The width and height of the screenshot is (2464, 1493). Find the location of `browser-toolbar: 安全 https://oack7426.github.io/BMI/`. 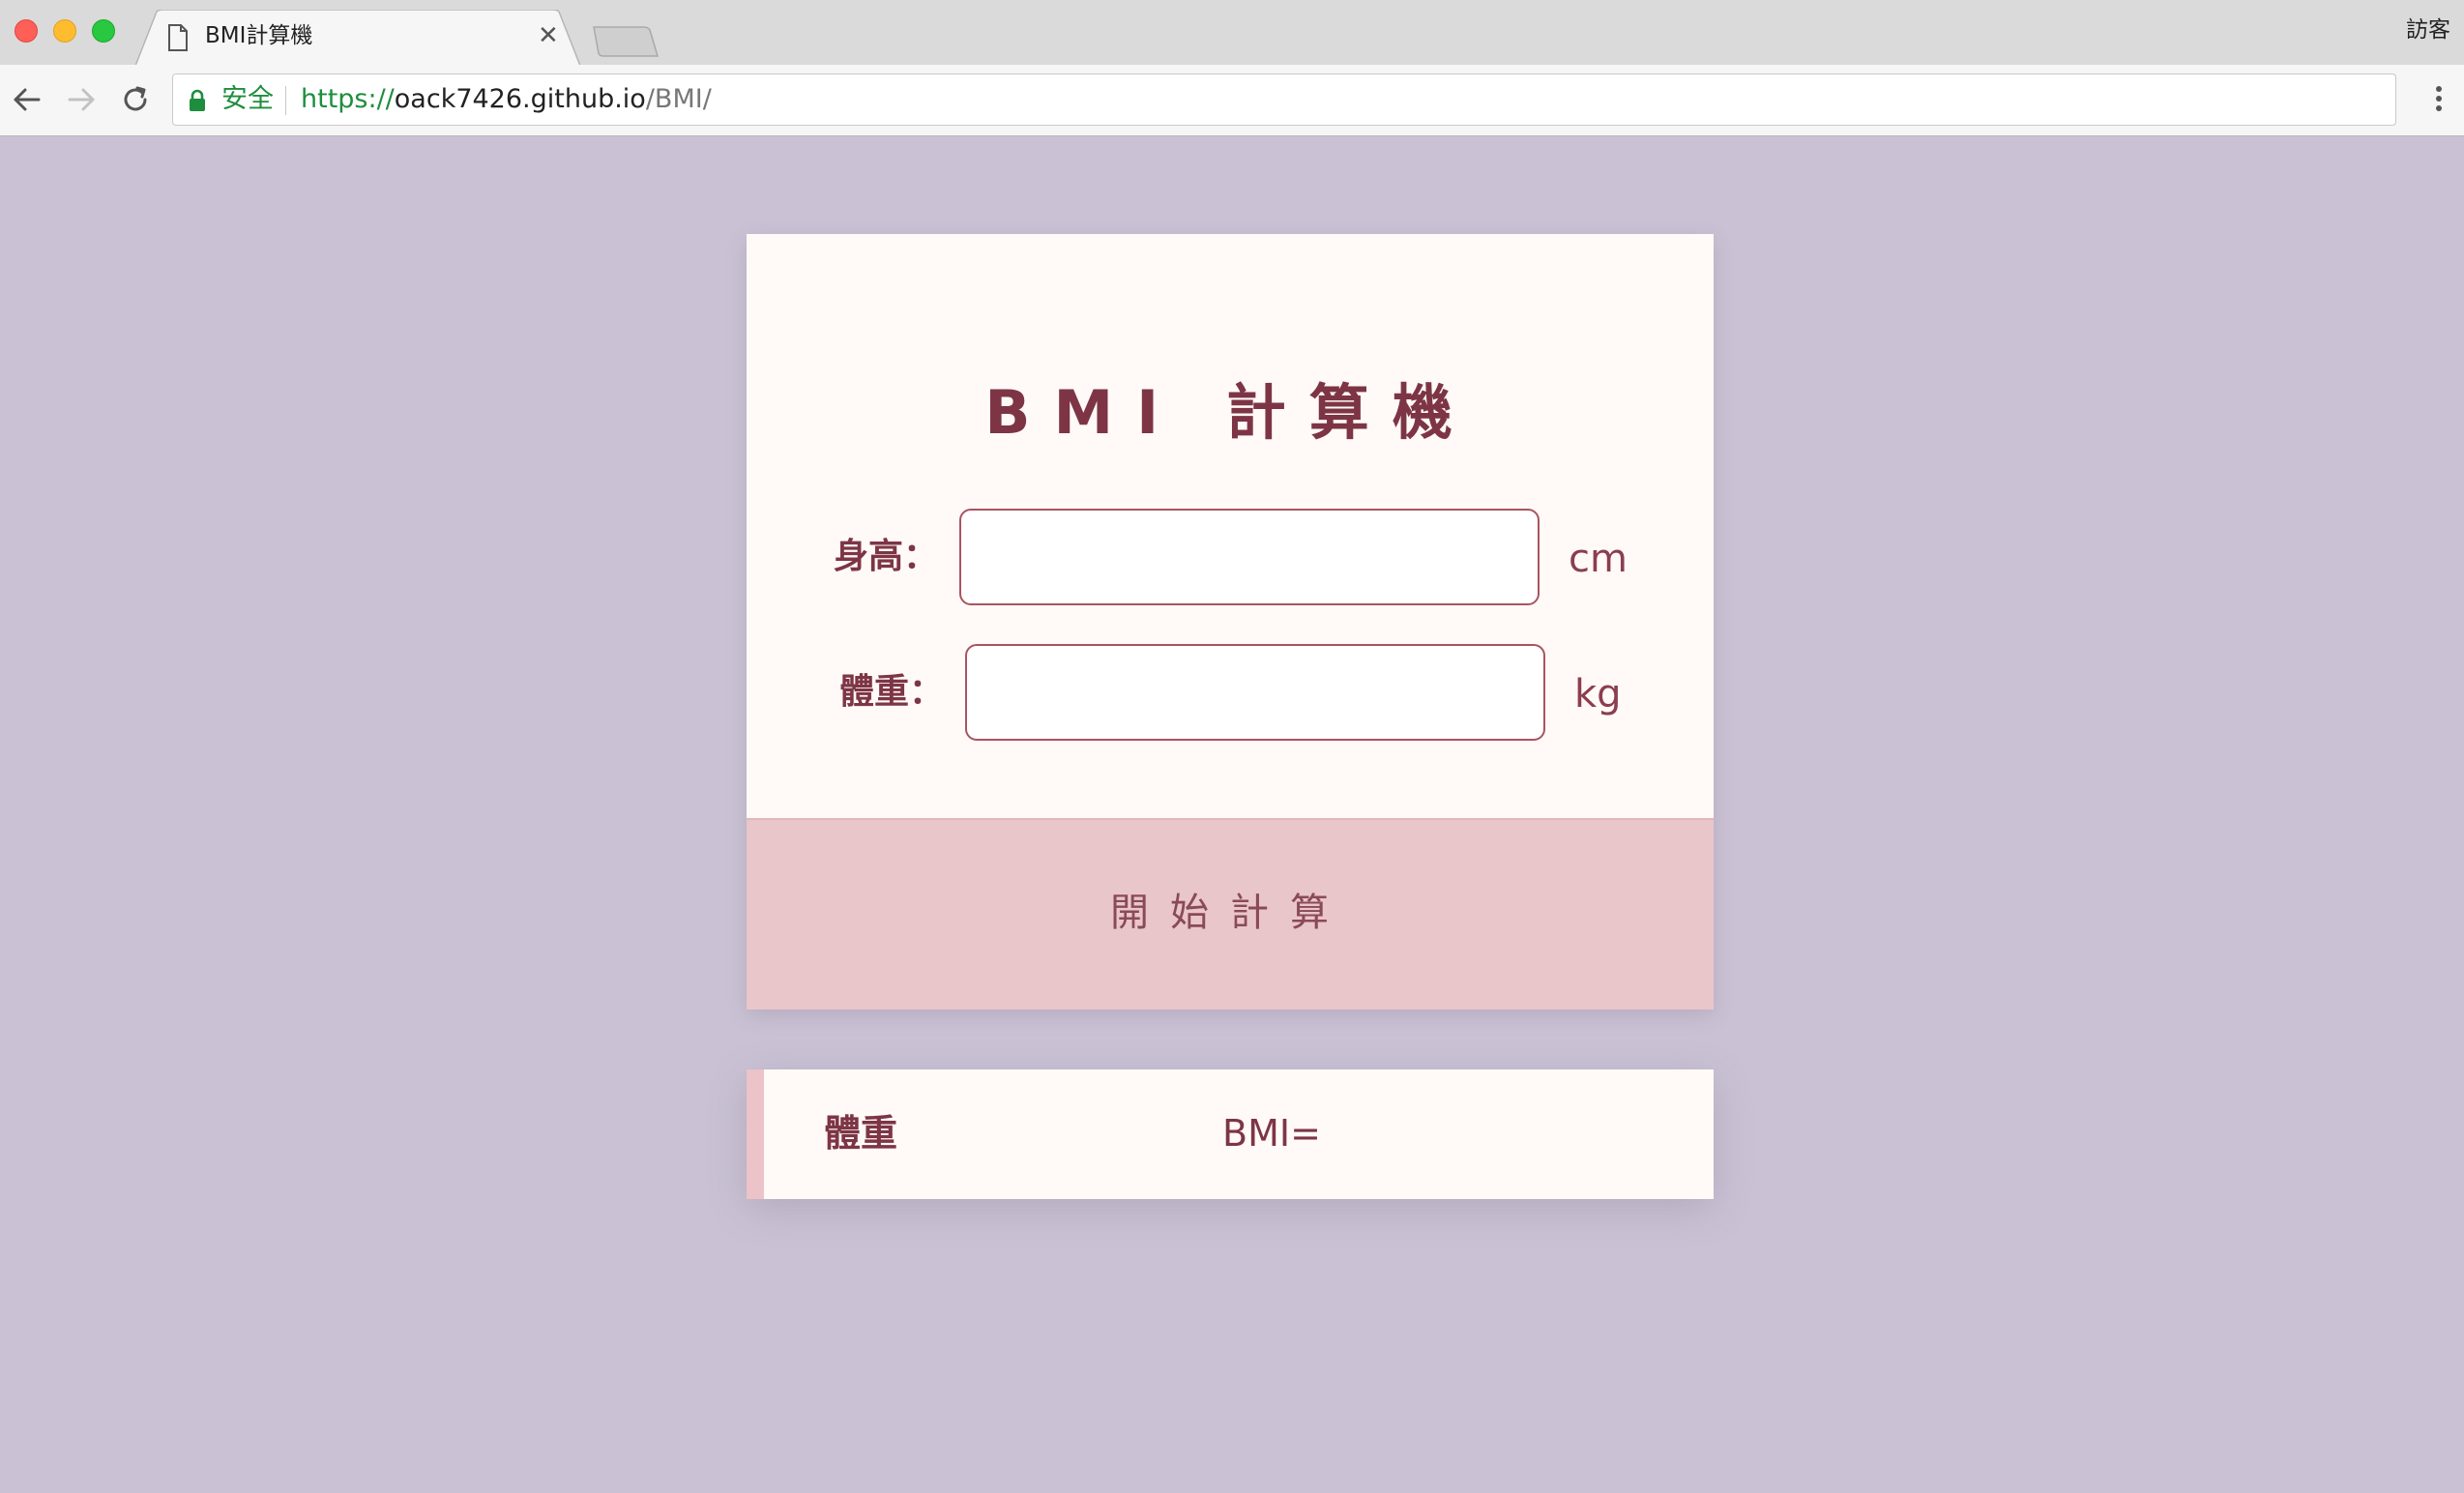

browser-toolbar: 安全 https://oack7426.github.io/BMI/ is located at coordinates (1232, 101).